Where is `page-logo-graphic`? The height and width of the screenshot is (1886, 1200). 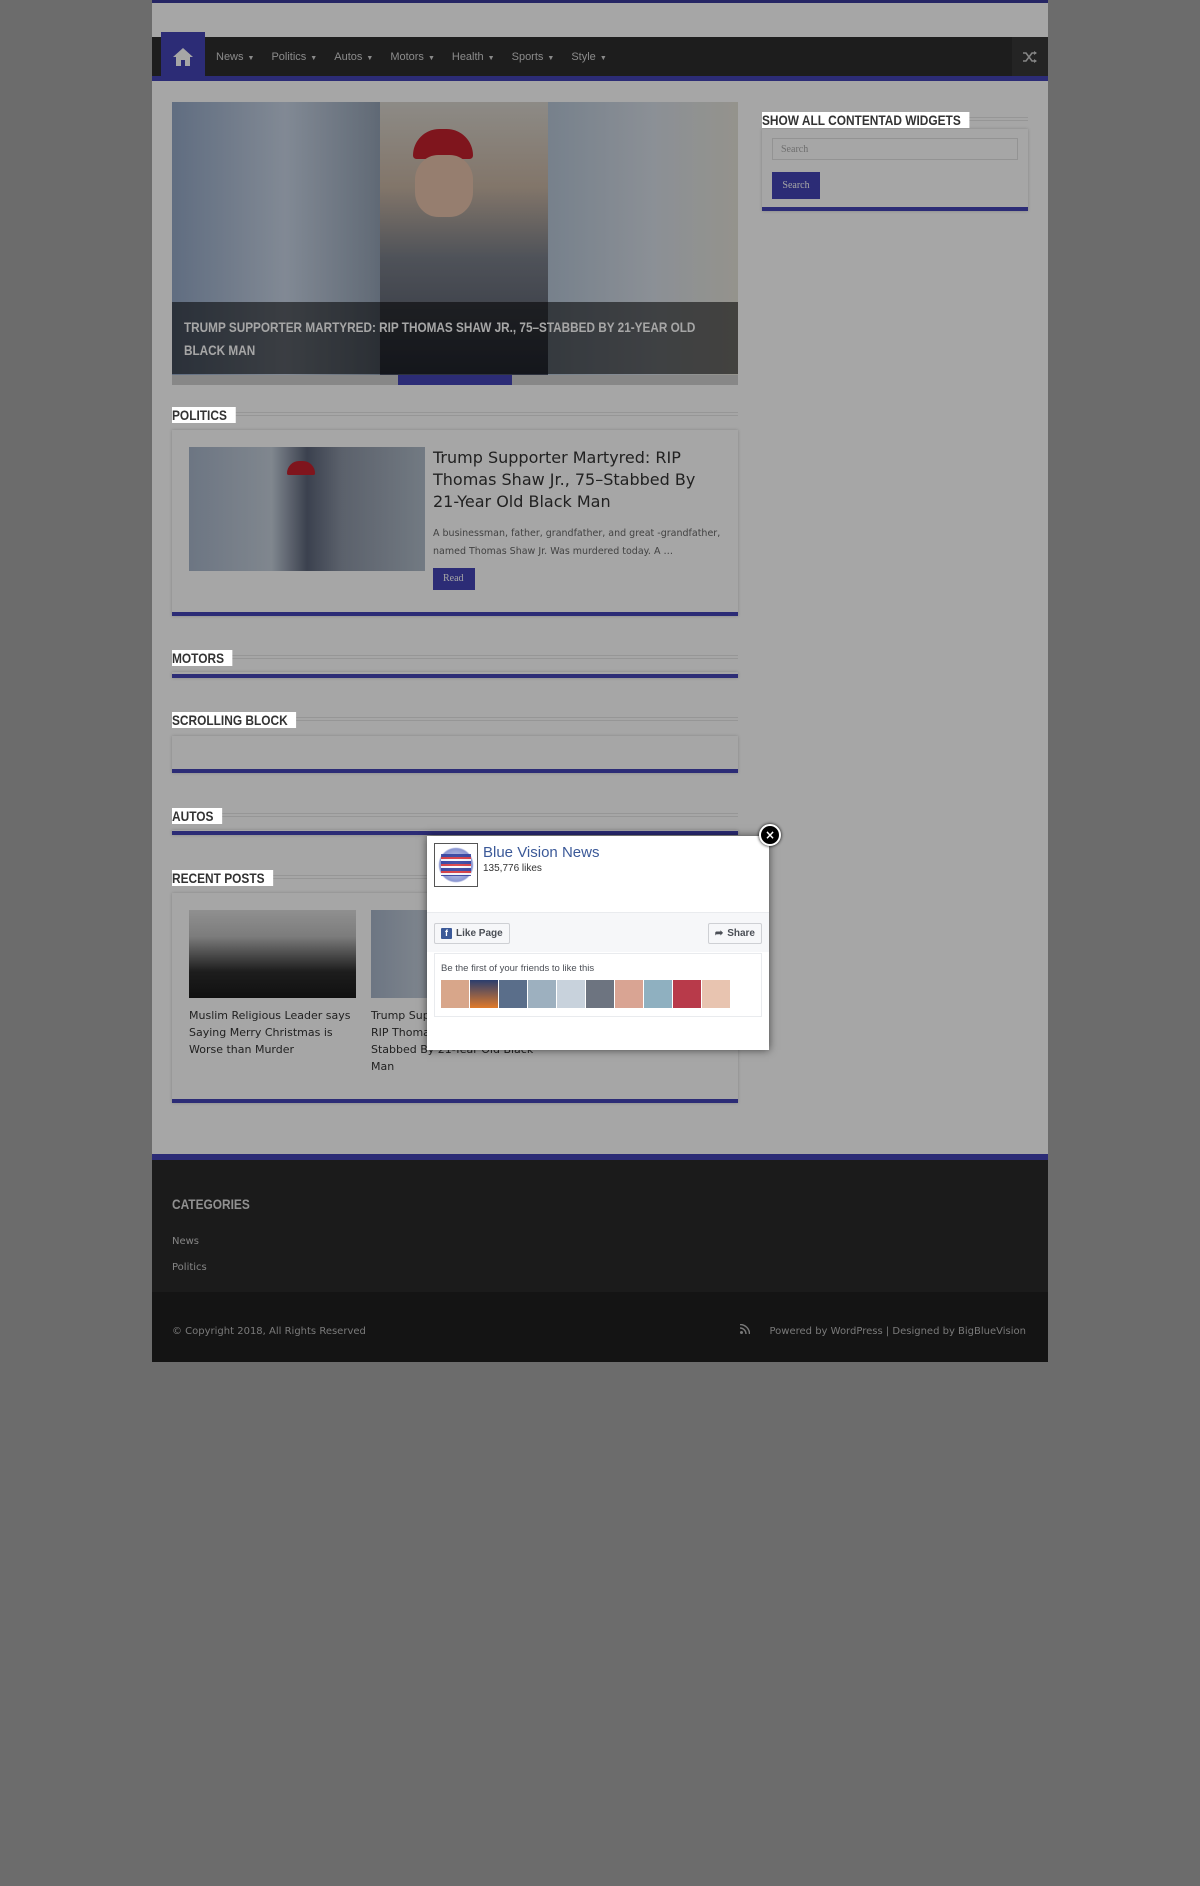 page-logo-graphic is located at coordinates (456, 865).